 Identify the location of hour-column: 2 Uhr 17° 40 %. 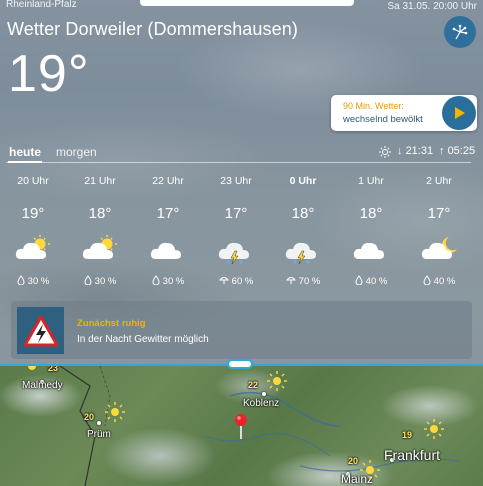
(439, 231).